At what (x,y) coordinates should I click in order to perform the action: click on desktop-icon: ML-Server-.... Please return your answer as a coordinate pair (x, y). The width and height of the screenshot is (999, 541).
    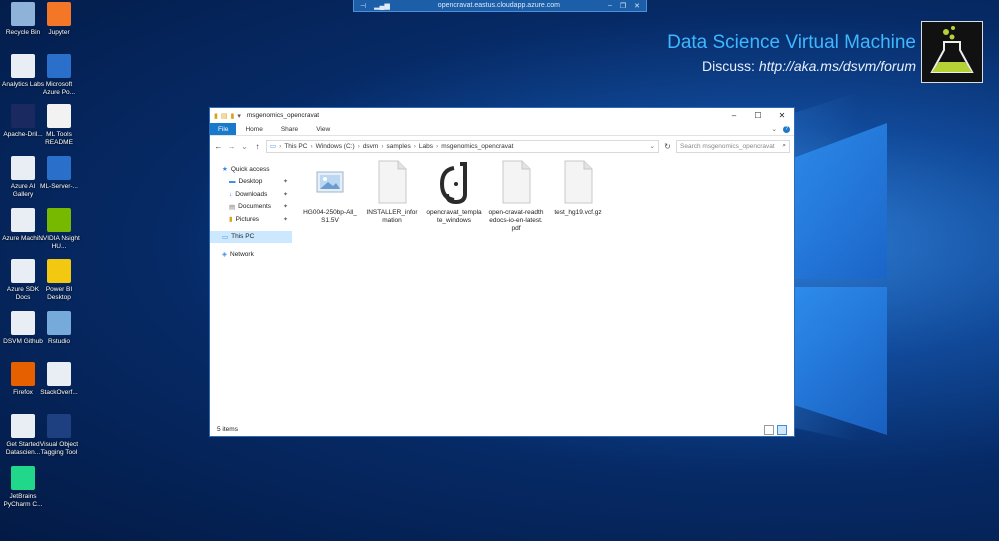
    Looking at the image, I should click on (59, 173).